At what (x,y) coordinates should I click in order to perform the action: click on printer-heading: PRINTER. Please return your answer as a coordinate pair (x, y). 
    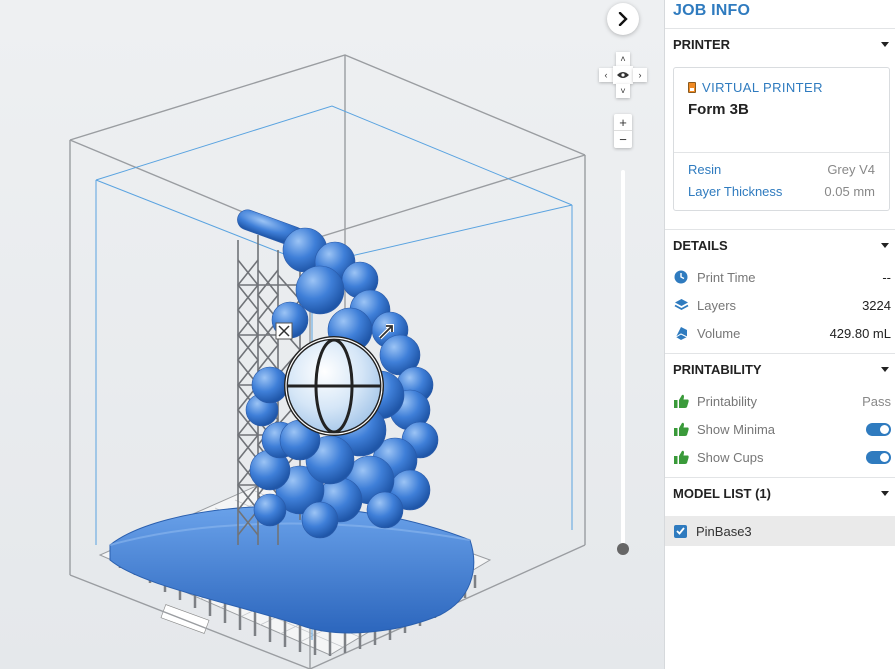
    Looking at the image, I should click on (702, 44).